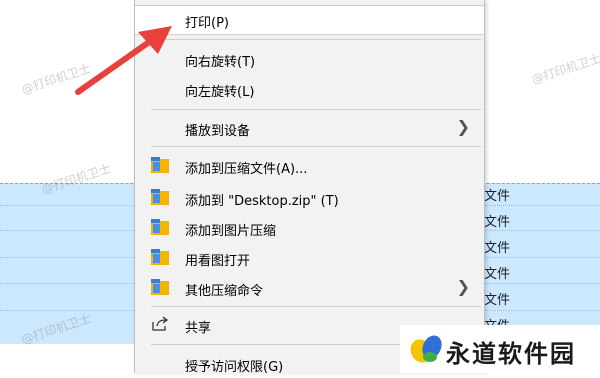  Describe the element at coordinates (207, 23) in the screenshot. I see `menu-item-label: 打印(P)` at that location.